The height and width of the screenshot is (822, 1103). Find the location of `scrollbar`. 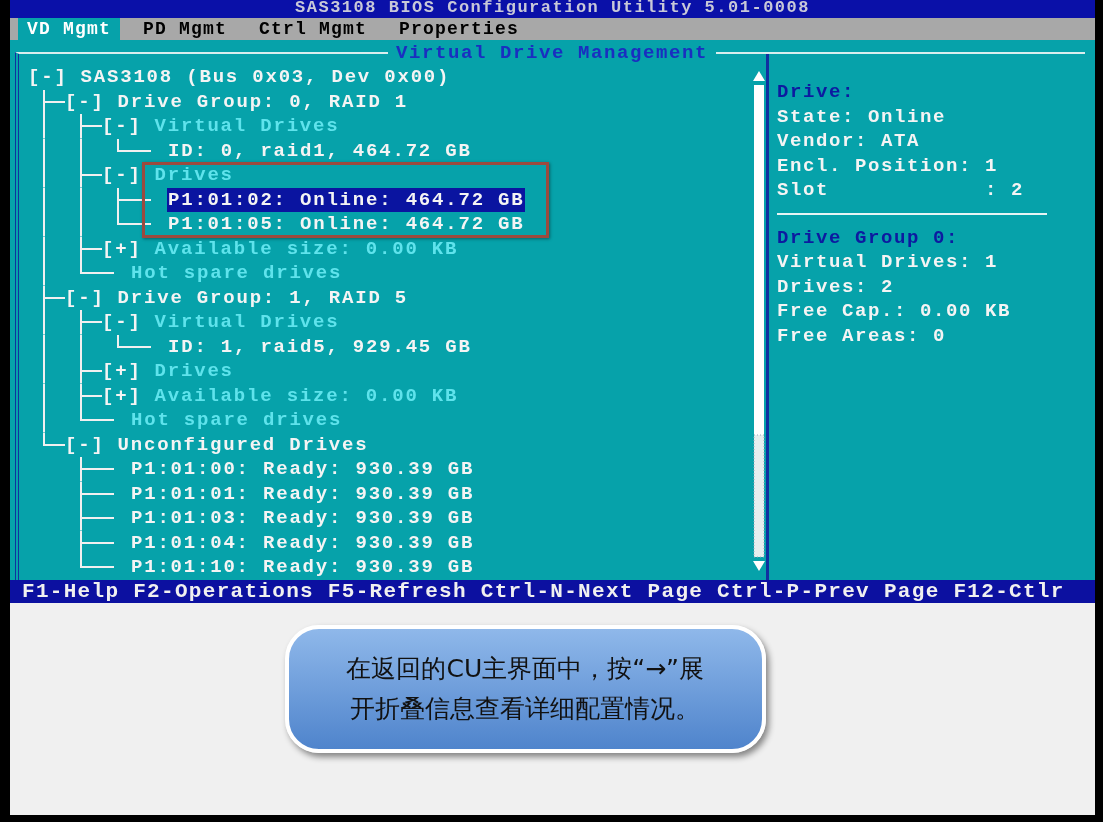

scrollbar is located at coordinates (759, 321).